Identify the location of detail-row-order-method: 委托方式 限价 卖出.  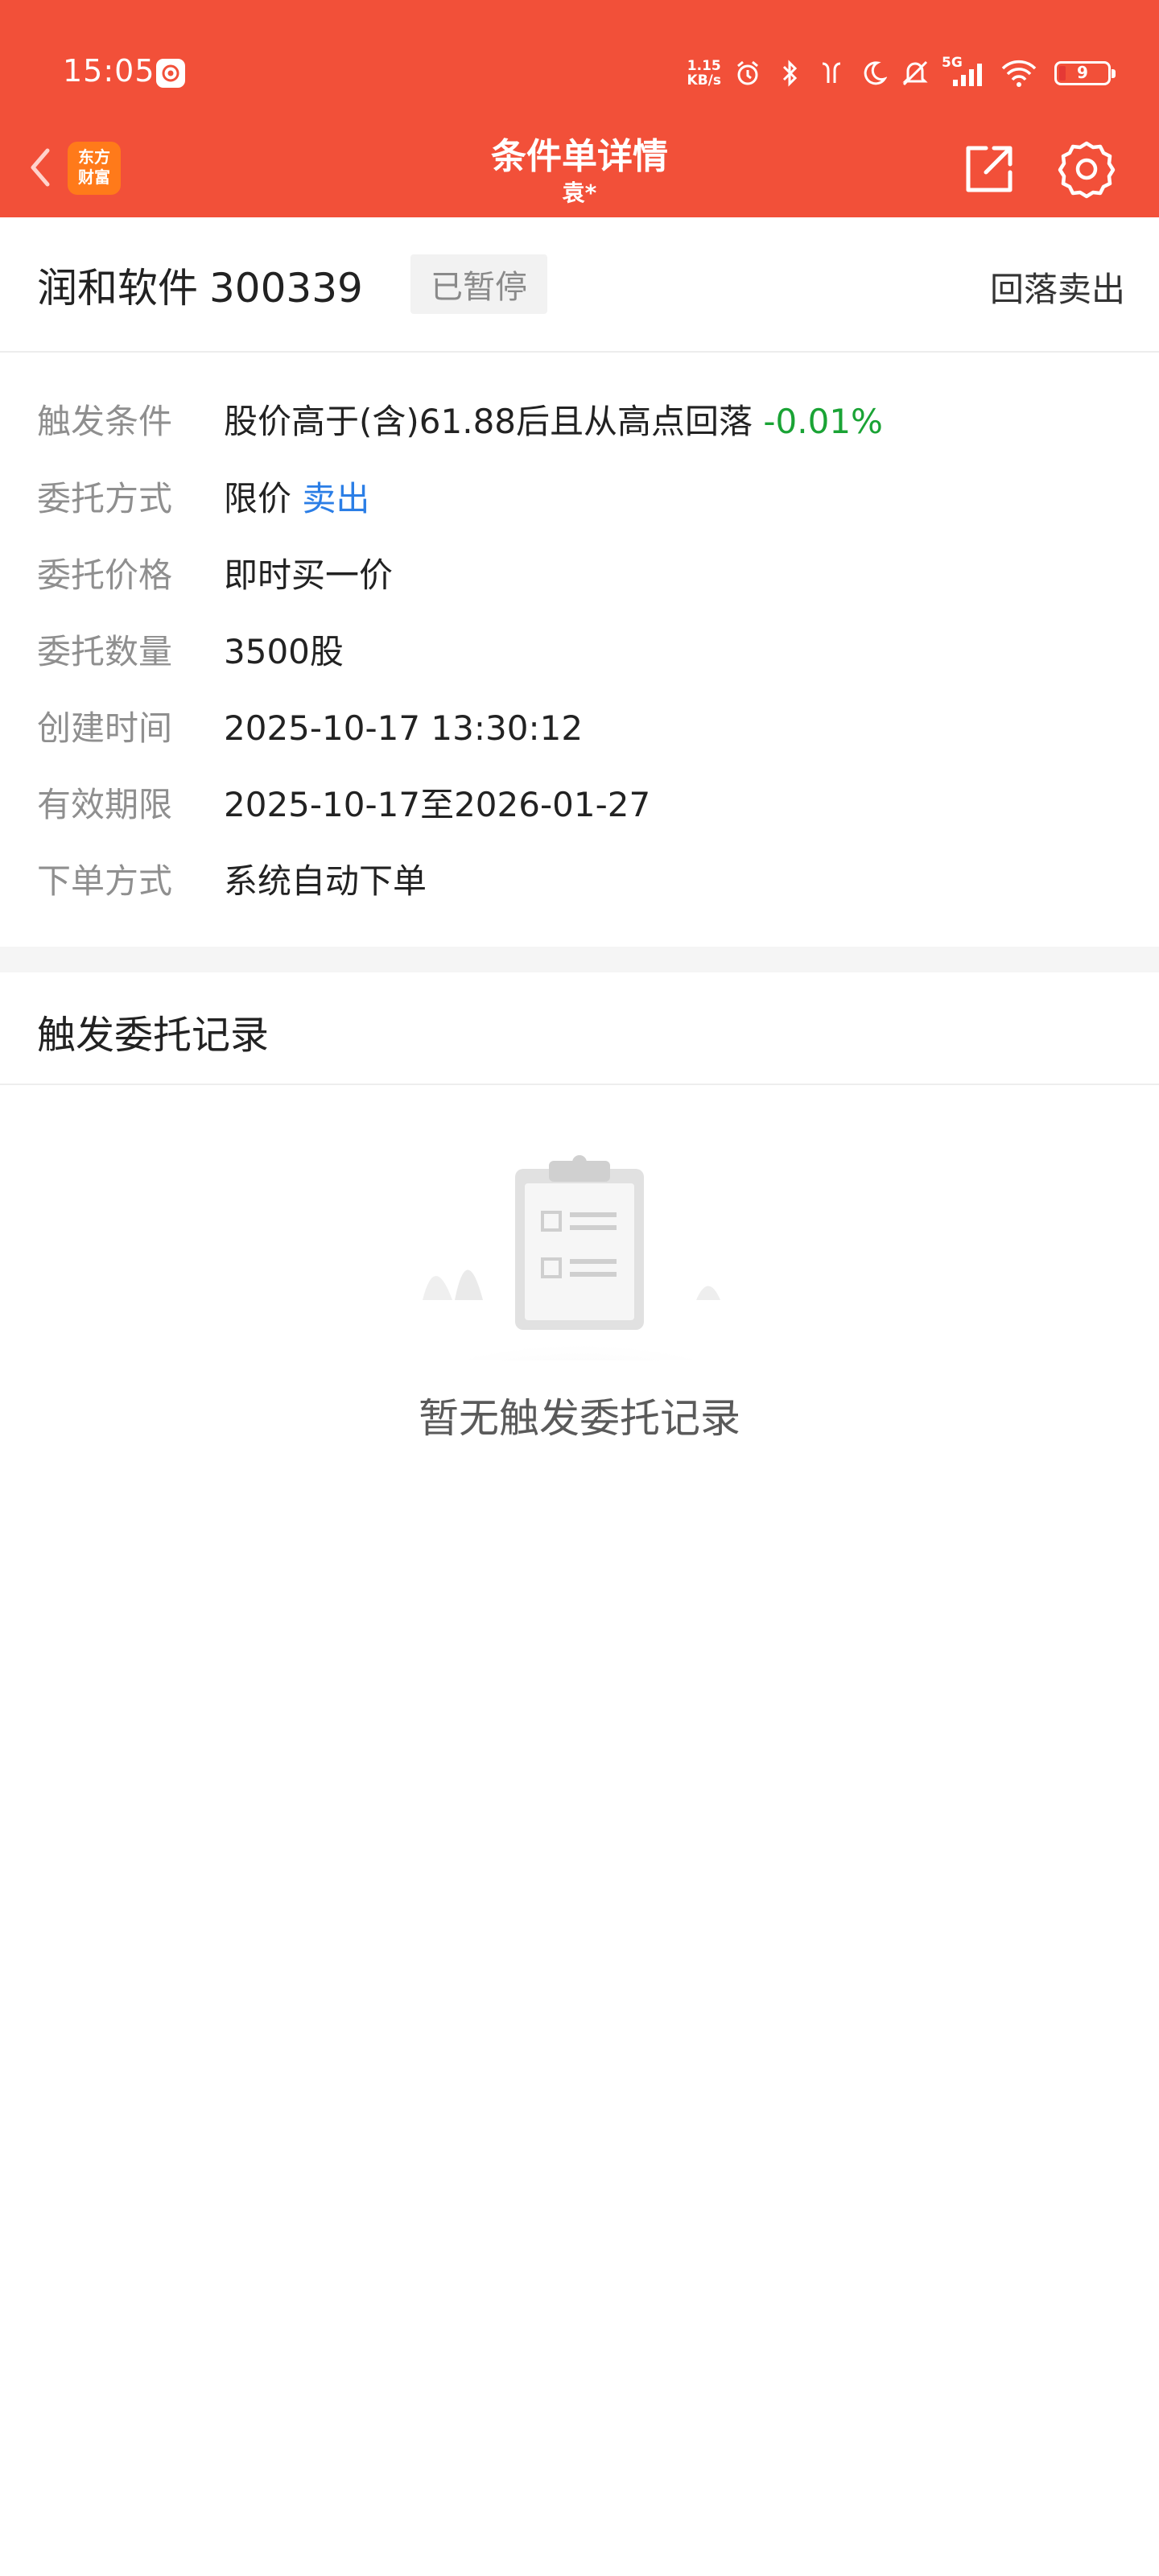
(579, 499).